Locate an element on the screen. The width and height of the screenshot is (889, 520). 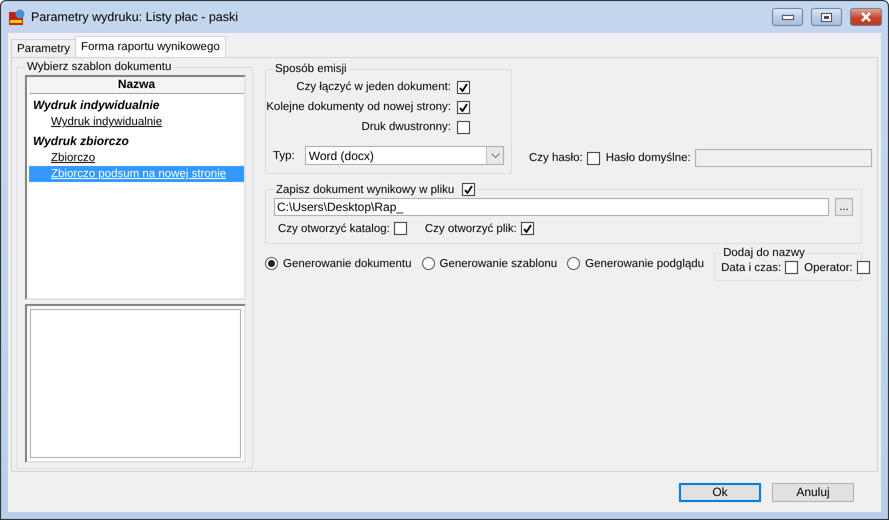
close-icon is located at coordinates (866, 17).